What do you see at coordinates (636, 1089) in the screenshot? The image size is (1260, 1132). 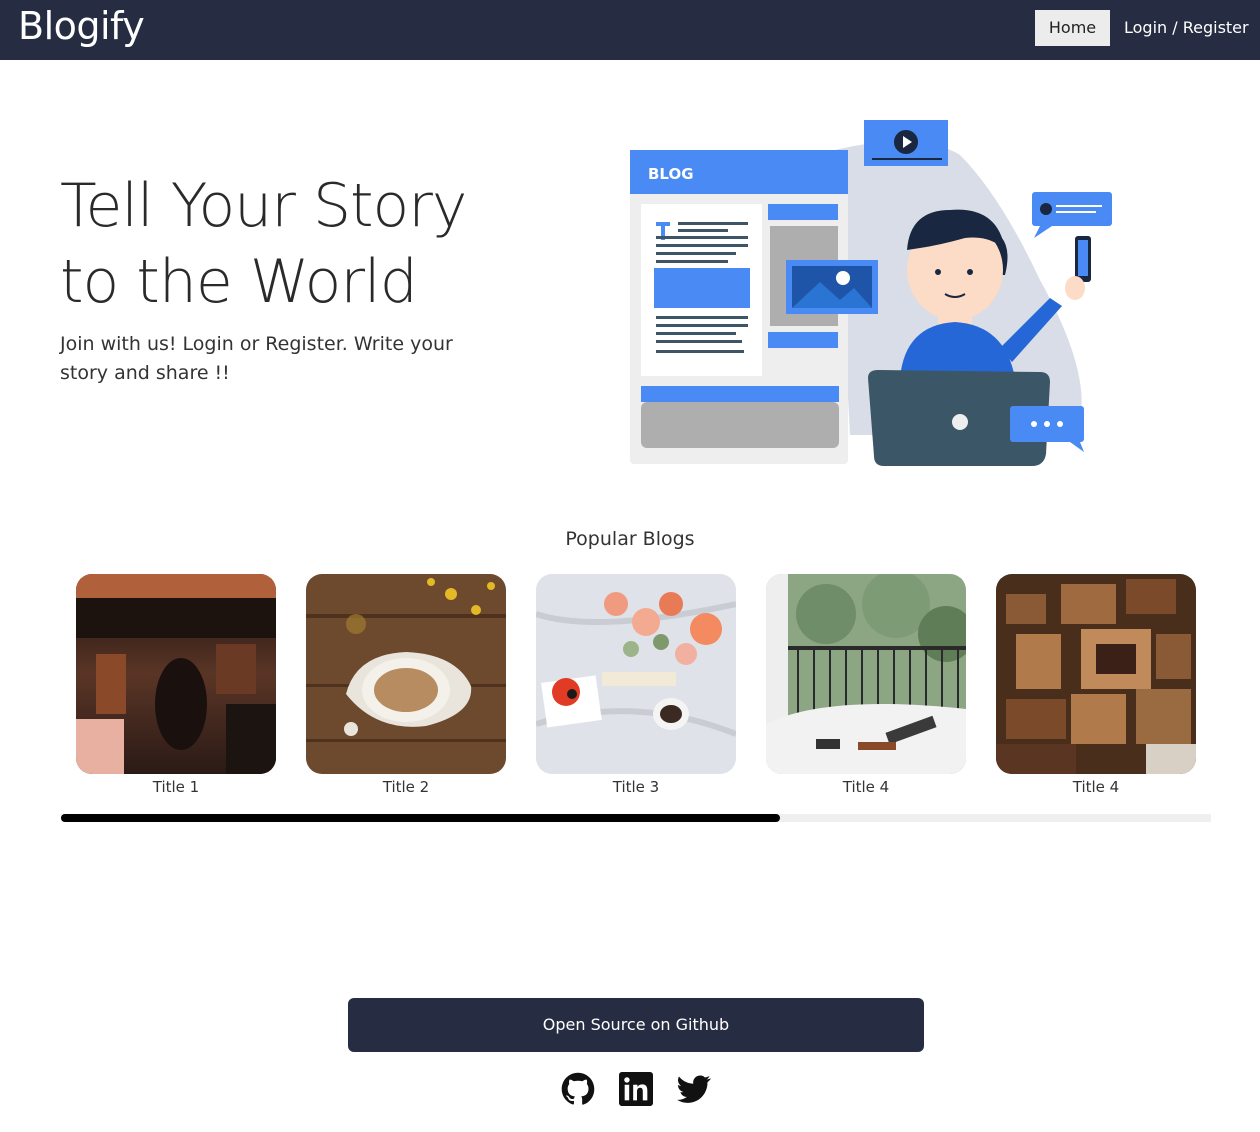 I see `linkedin-icon` at bounding box center [636, 1089].